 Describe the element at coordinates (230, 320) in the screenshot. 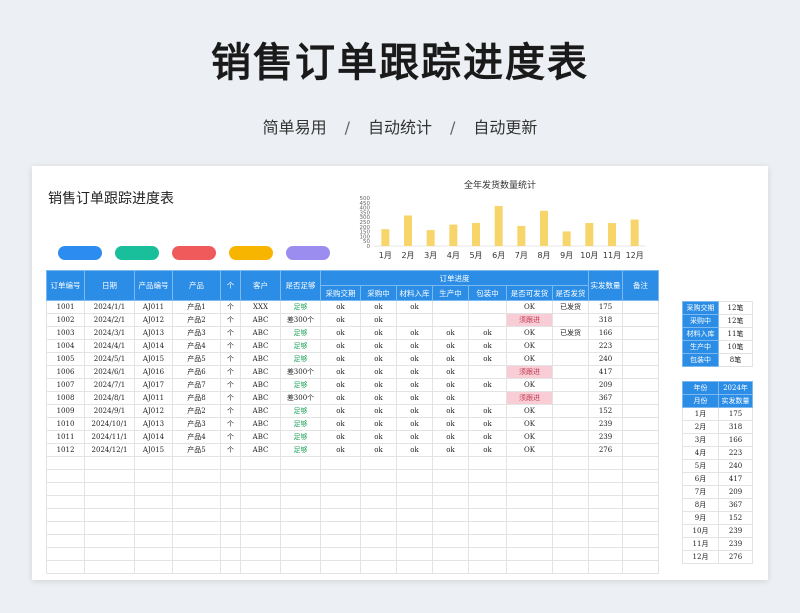

I see `table-cell: 个` at that location.